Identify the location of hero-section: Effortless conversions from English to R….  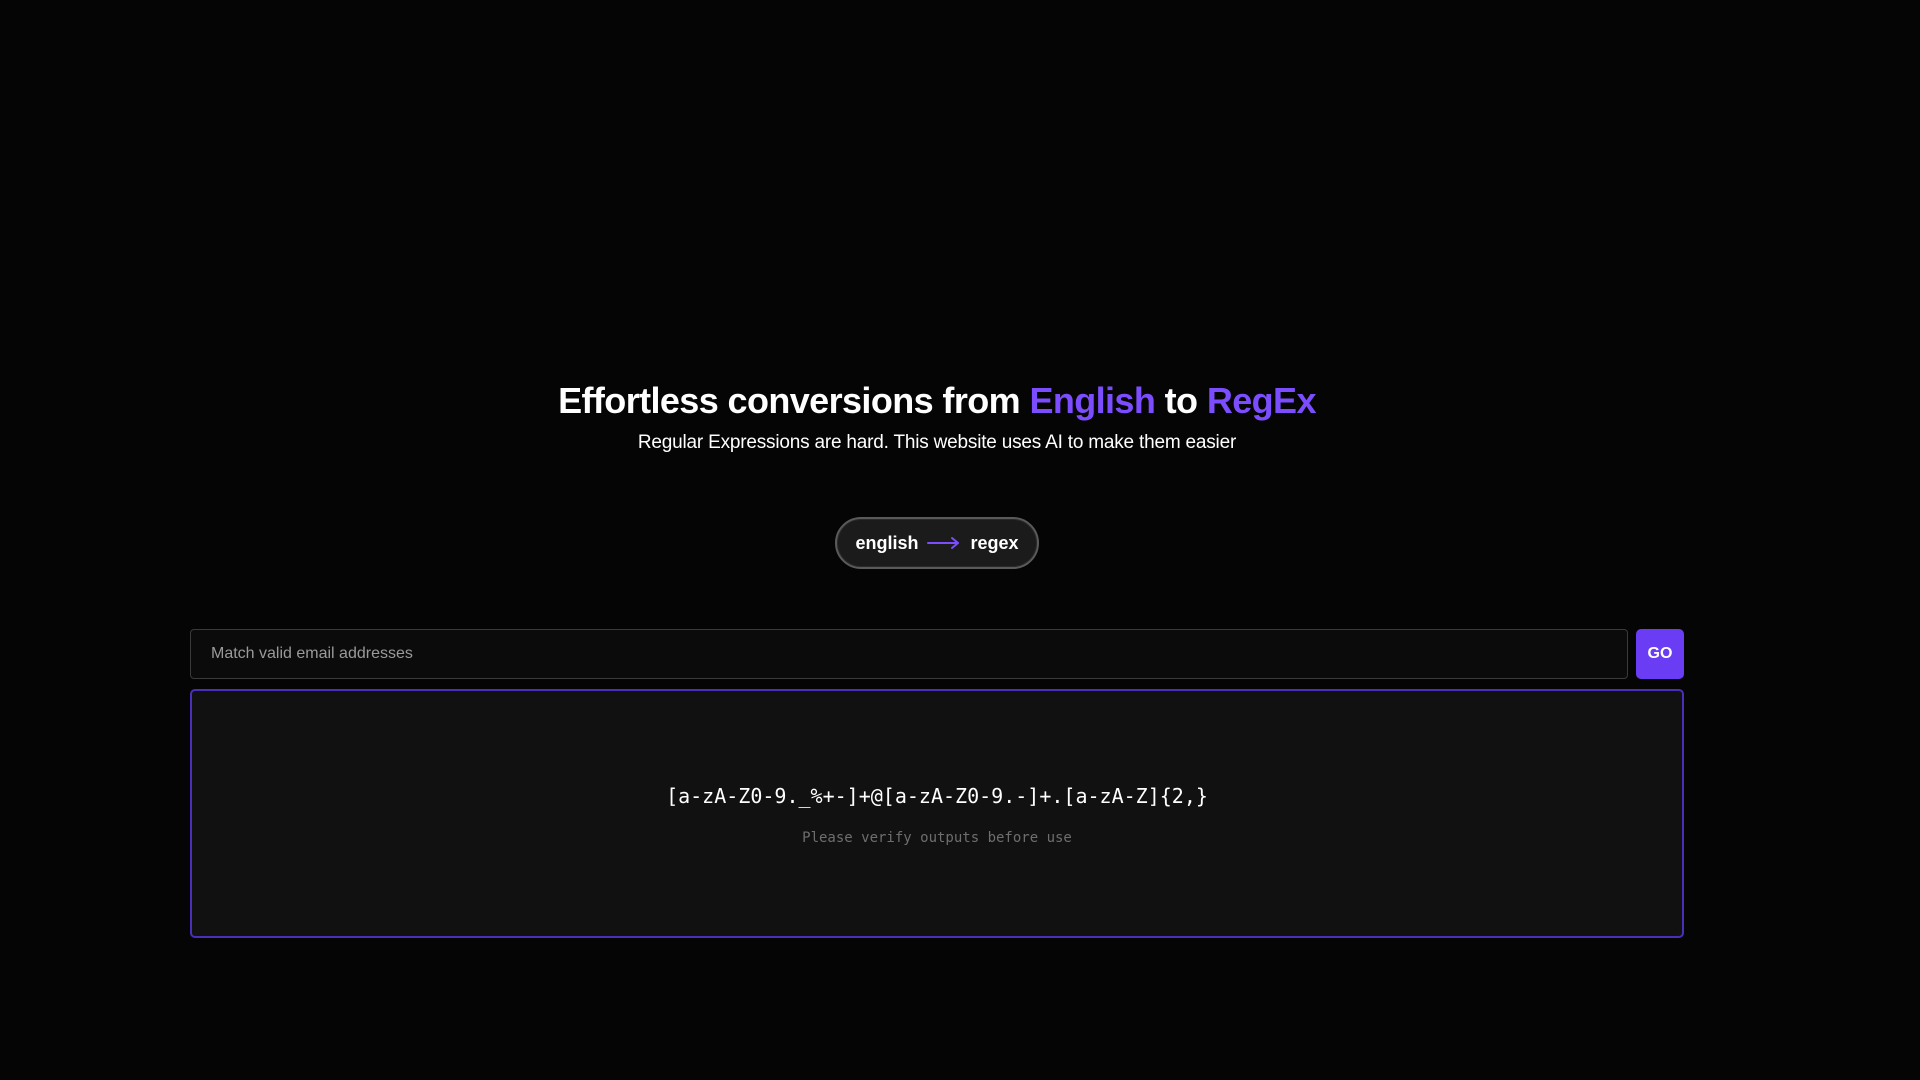
(937, 416).